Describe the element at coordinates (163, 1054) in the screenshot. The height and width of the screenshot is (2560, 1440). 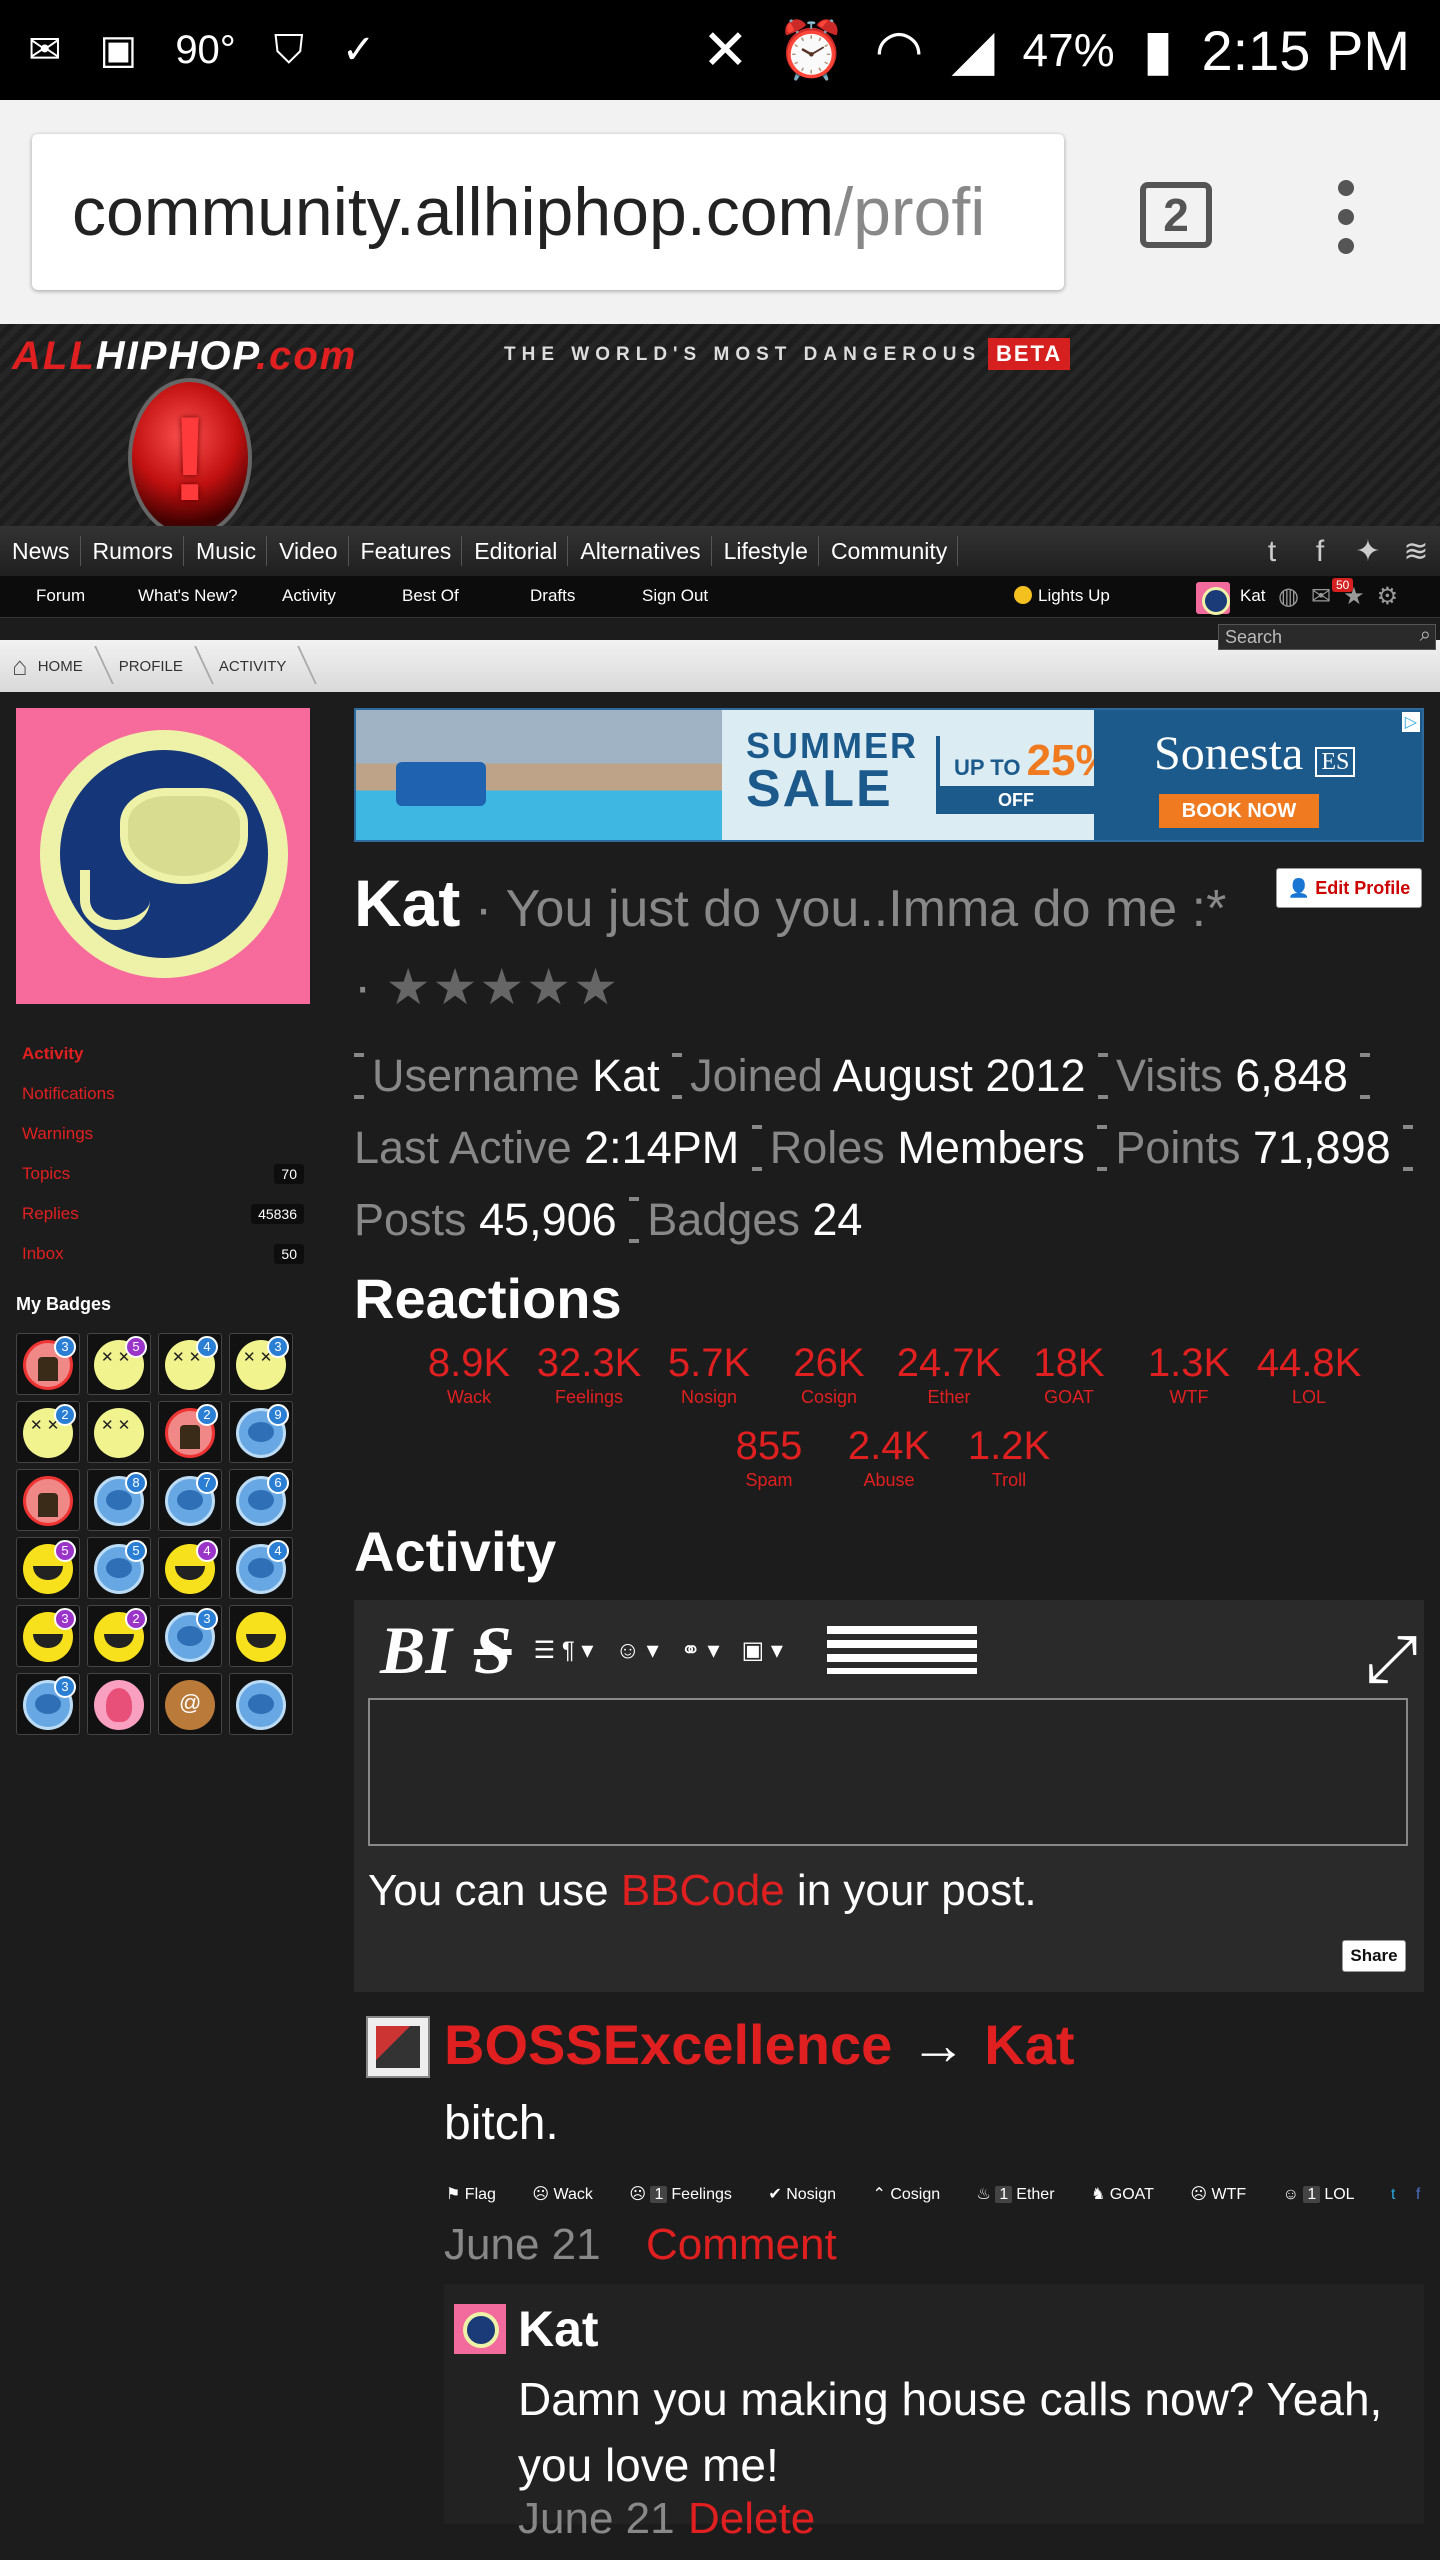
I see `menu-activity: Activity` at that location.